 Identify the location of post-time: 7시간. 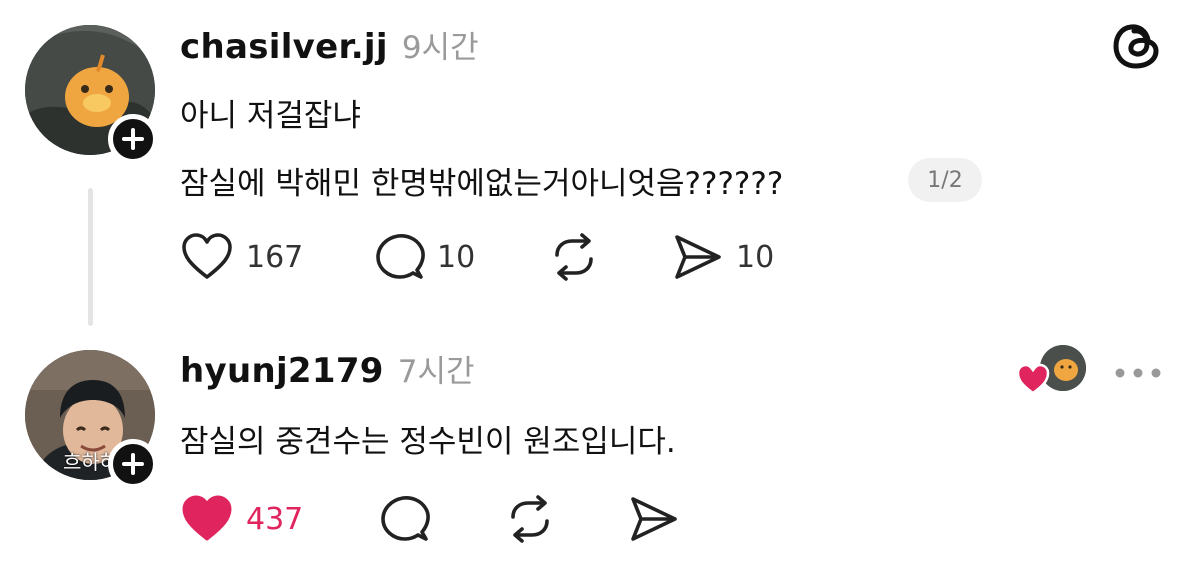
(436, 372).